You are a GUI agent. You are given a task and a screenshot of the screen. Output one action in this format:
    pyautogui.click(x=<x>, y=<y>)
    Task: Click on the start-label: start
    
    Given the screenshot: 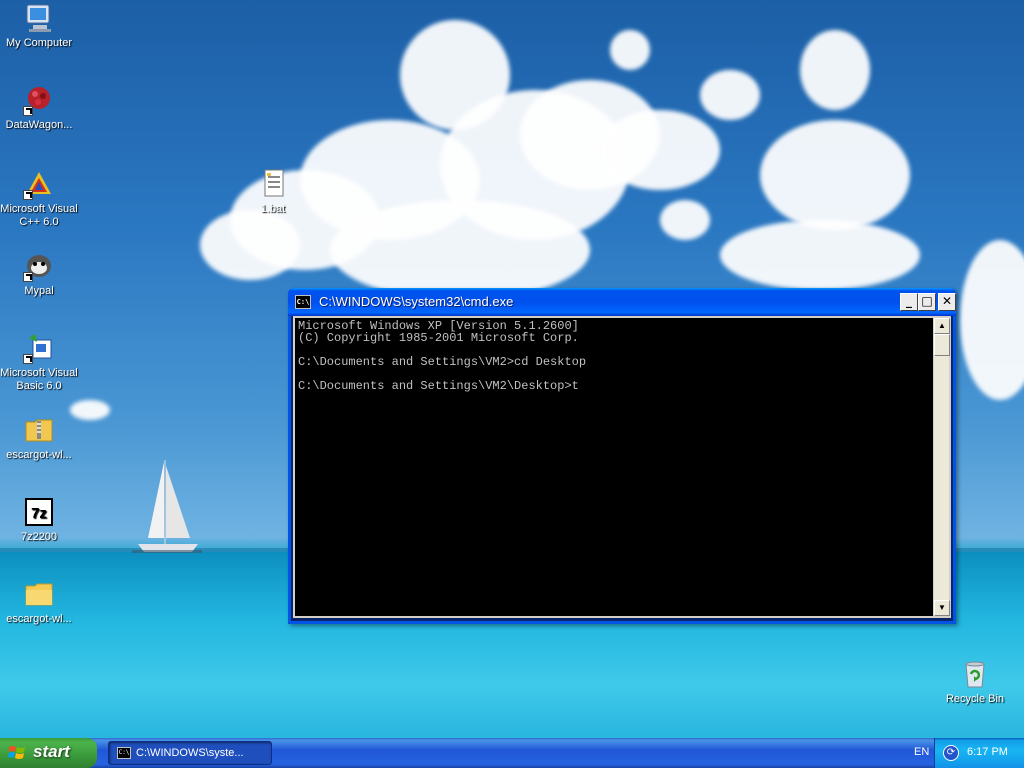 What is the action you would take?
    pyautogui.click(x=51, y=751)
    